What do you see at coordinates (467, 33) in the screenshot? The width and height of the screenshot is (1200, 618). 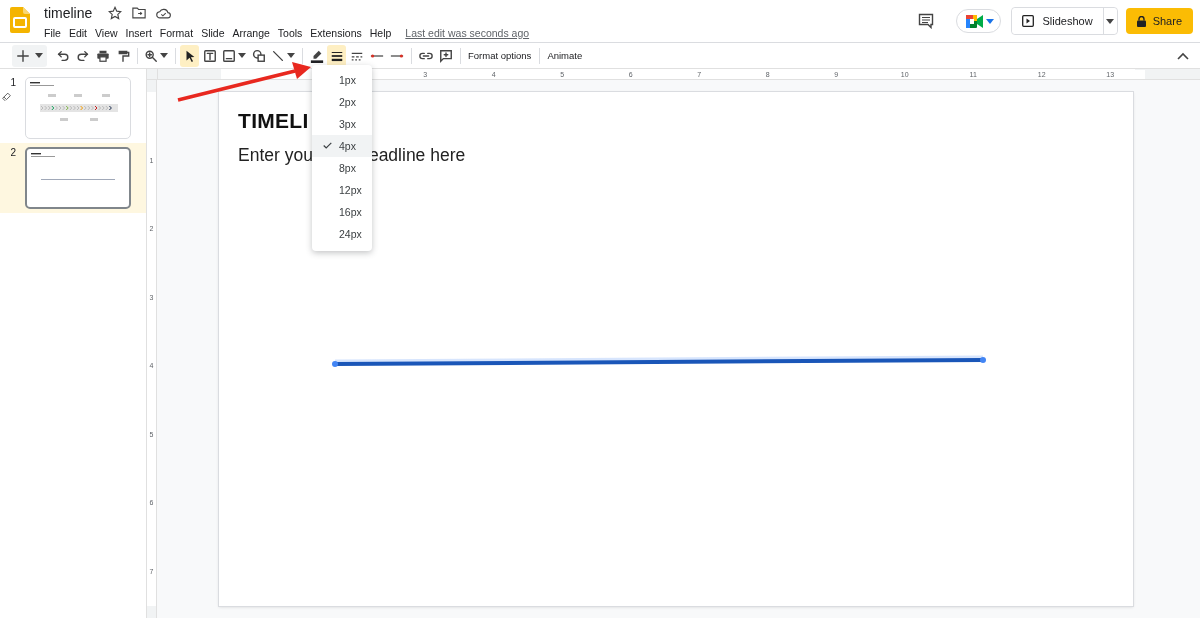 I see `last-edit-link: Last edit was seconds ago` at bounding box center [467, 33].